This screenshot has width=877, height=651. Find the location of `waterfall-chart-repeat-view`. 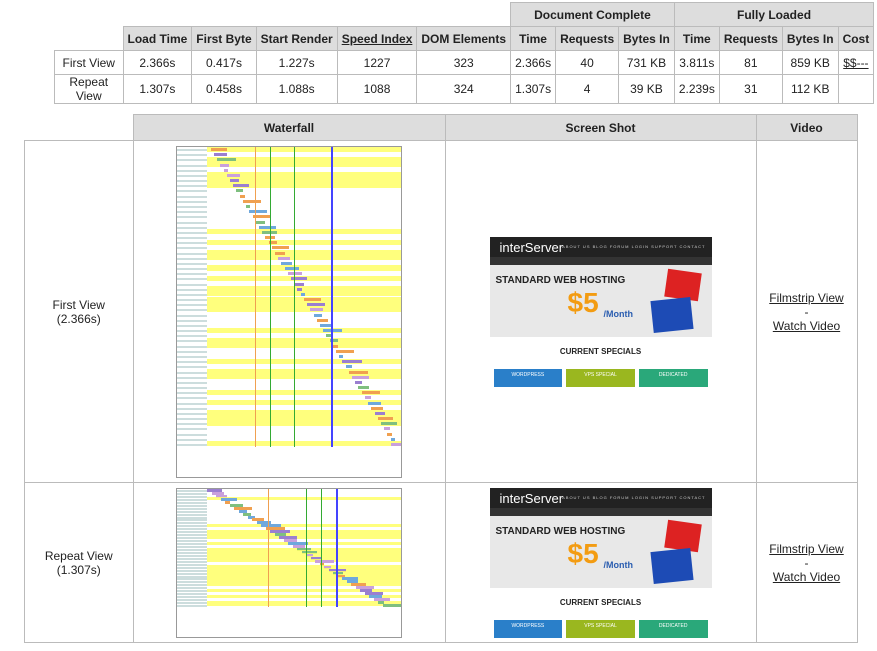

waterfall-chart-repeat-view is located at coordinates (289, 562).